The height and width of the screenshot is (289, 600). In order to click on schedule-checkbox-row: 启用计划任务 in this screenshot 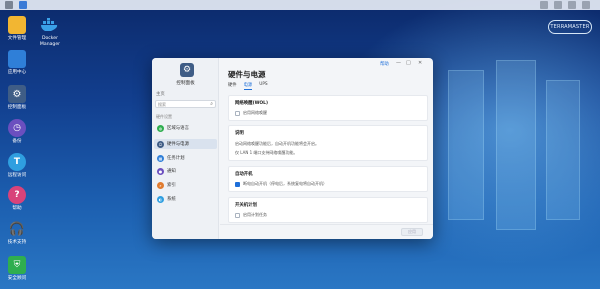, I will do `click(251, 215)`.